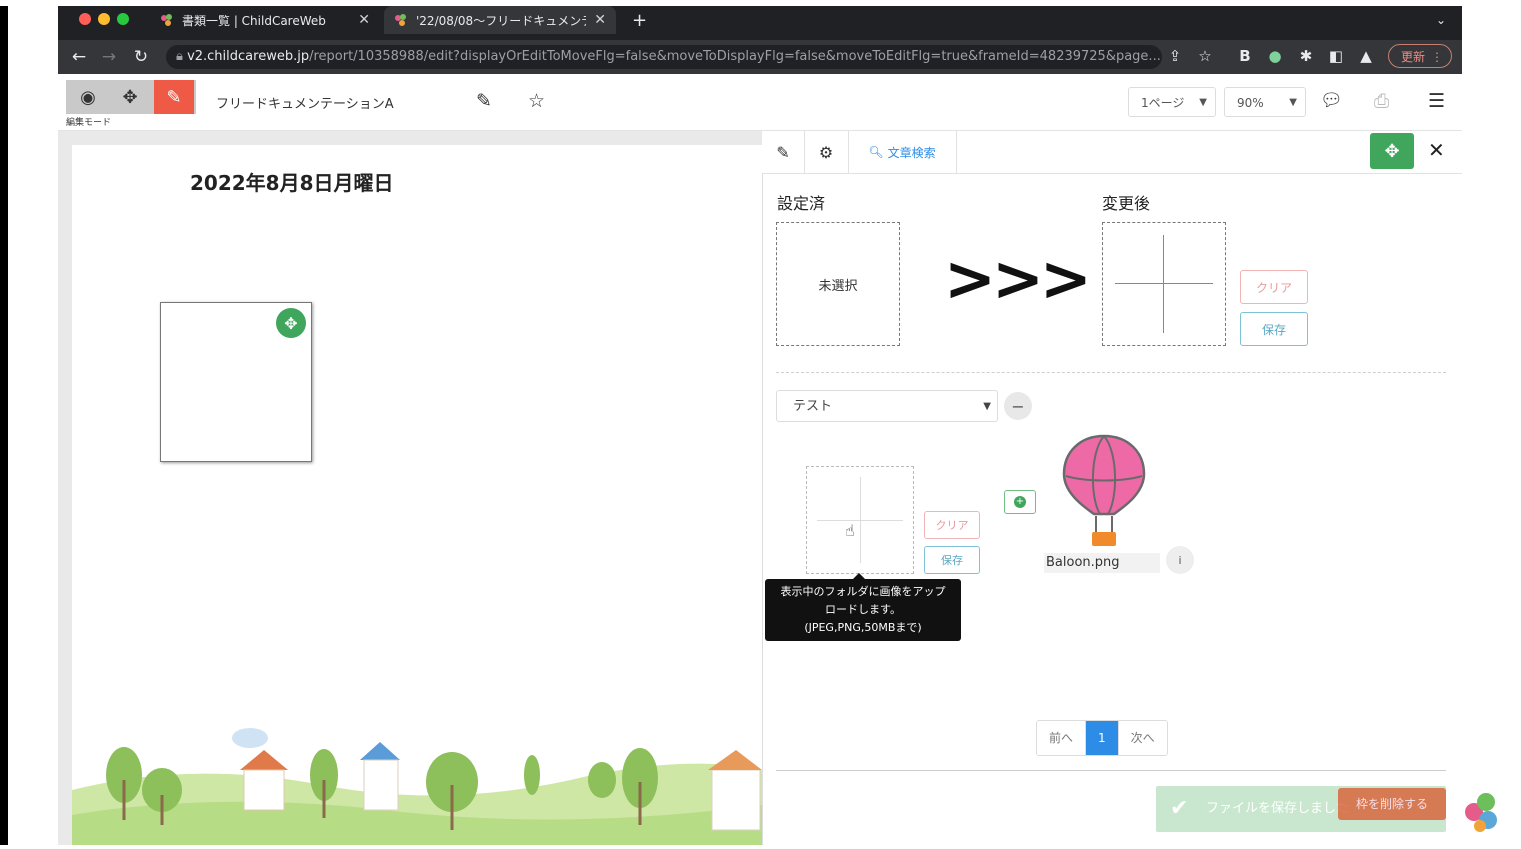 This screenshot has height=849, width=1521. I want to click on crosshair-horizontal, so click(1164, 283).